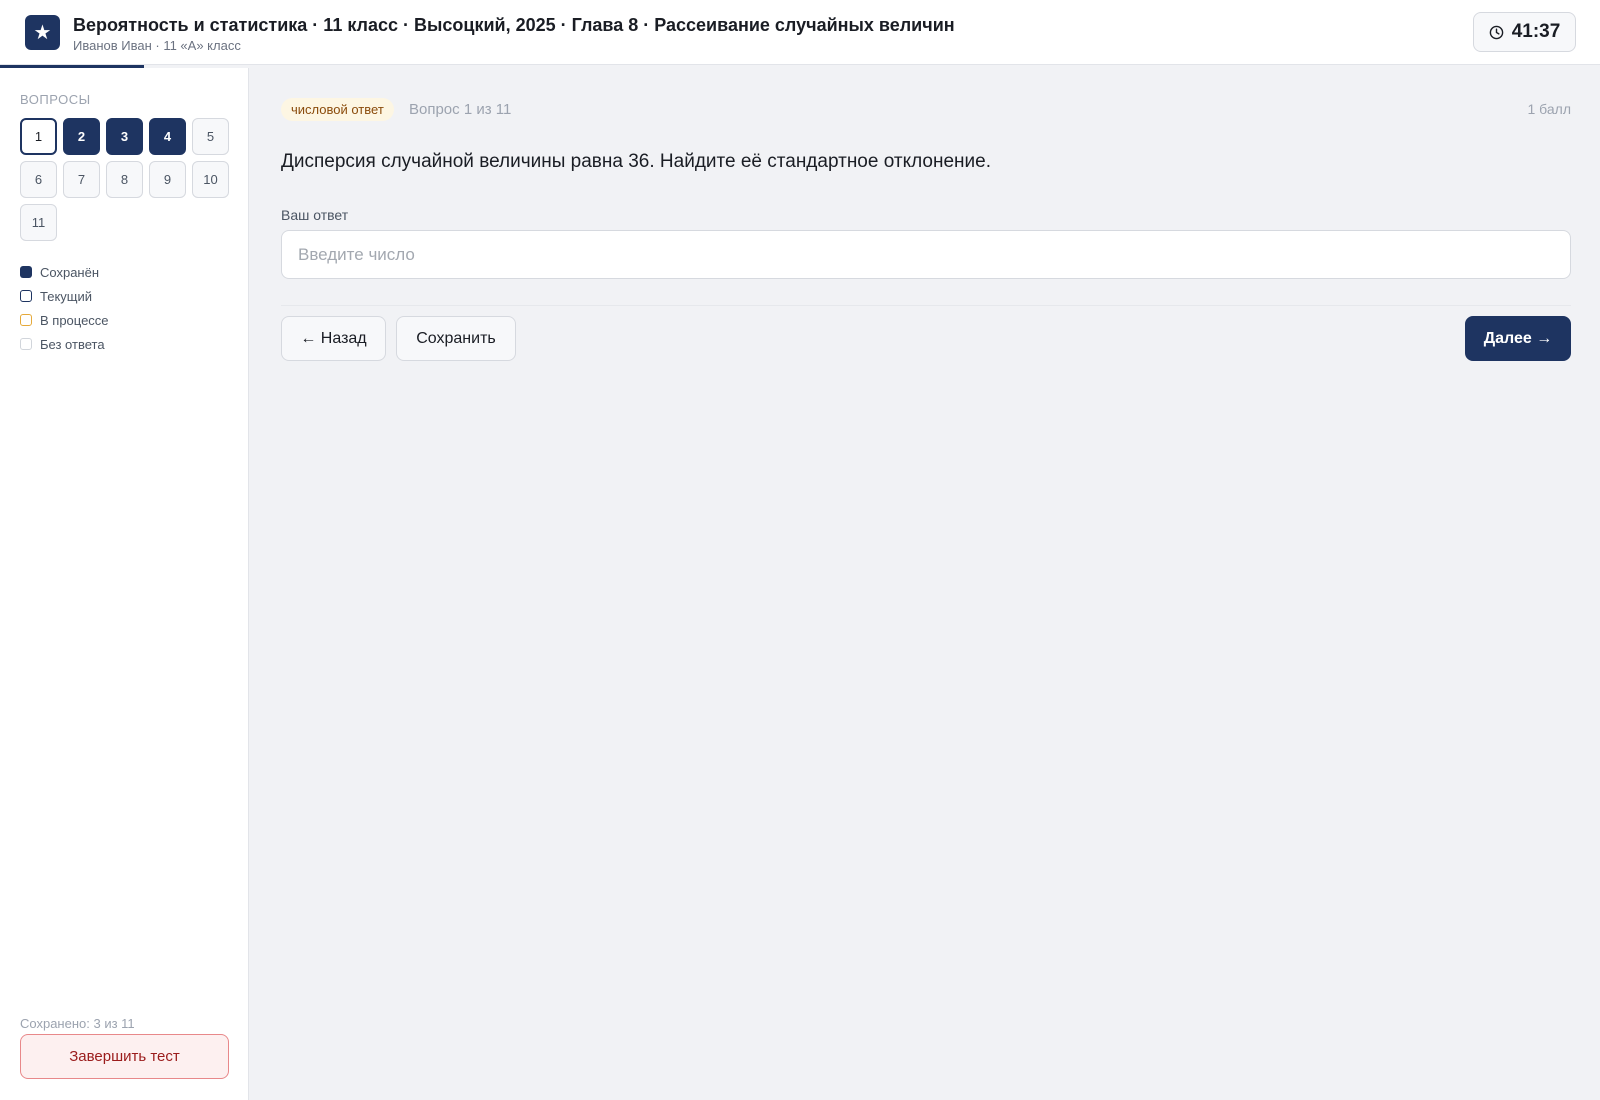  What do you see at coordinates (1549, 109) in the screenshot?
I see `question-points: 1 балл` at bounding box center [1549, 109].